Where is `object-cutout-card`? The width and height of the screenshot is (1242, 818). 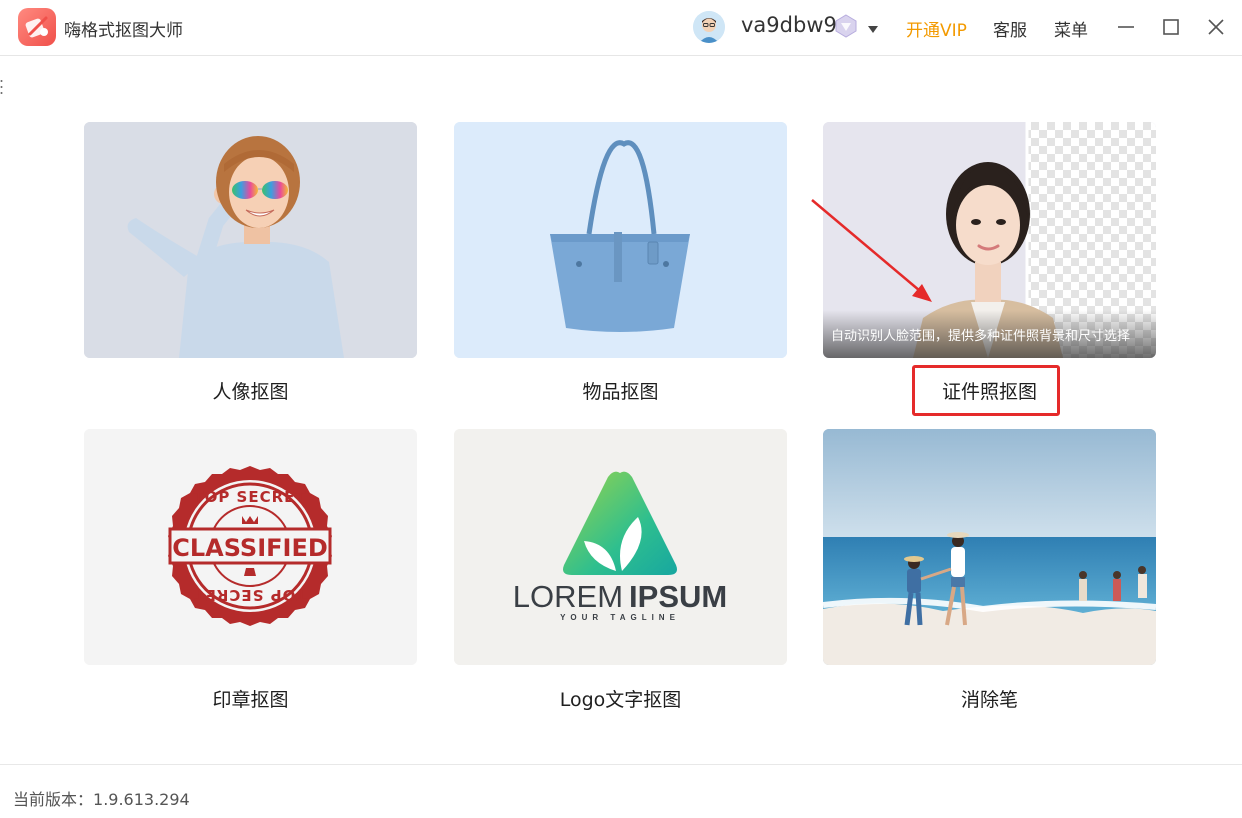
object-cutout-card is located at coordinates (620, 240).